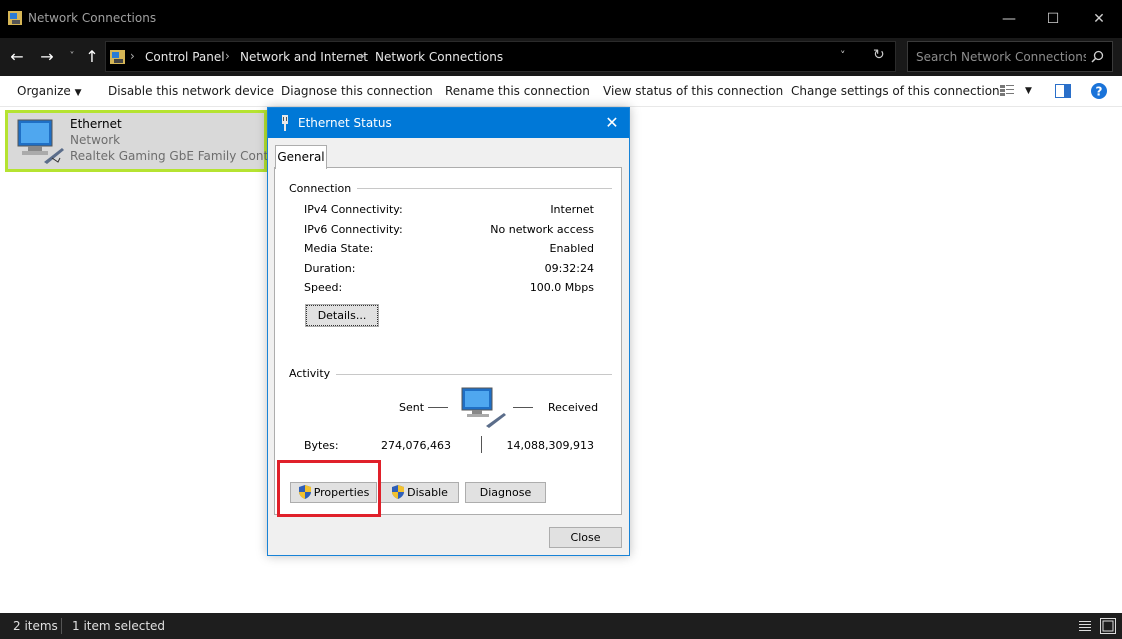 The image size is (1122, 639). I want to click on bytes-received-value: 14,088,309,913, so click(550, 445).